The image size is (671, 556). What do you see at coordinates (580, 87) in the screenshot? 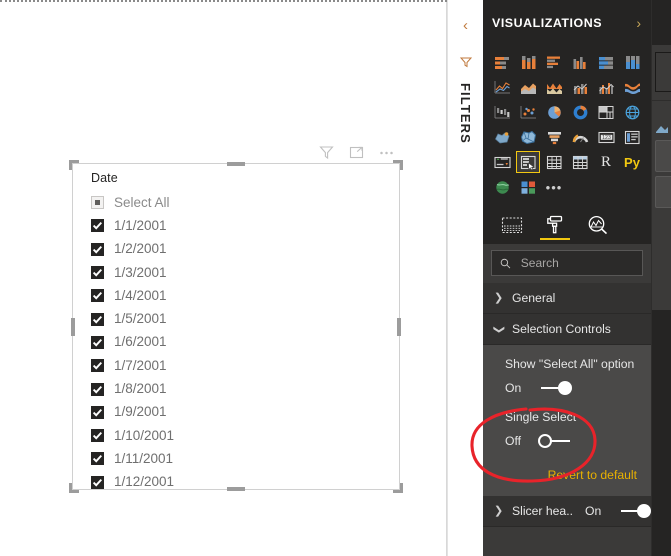
I see `line-and-stacked-column-chart-icon` at bounding box center [580, 87].